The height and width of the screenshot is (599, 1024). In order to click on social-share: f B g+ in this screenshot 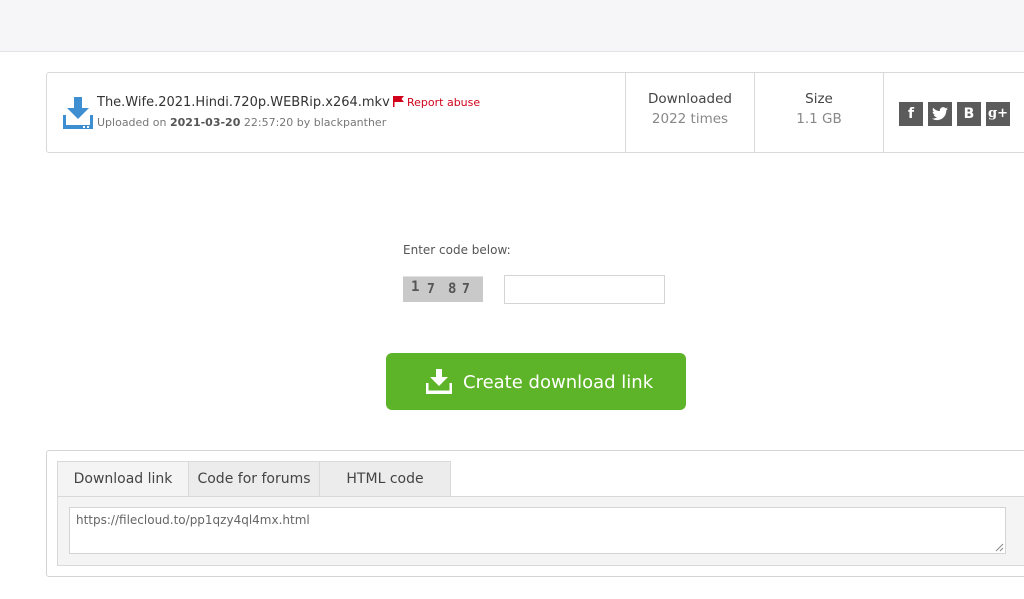, I will do `click(953, 112)`.